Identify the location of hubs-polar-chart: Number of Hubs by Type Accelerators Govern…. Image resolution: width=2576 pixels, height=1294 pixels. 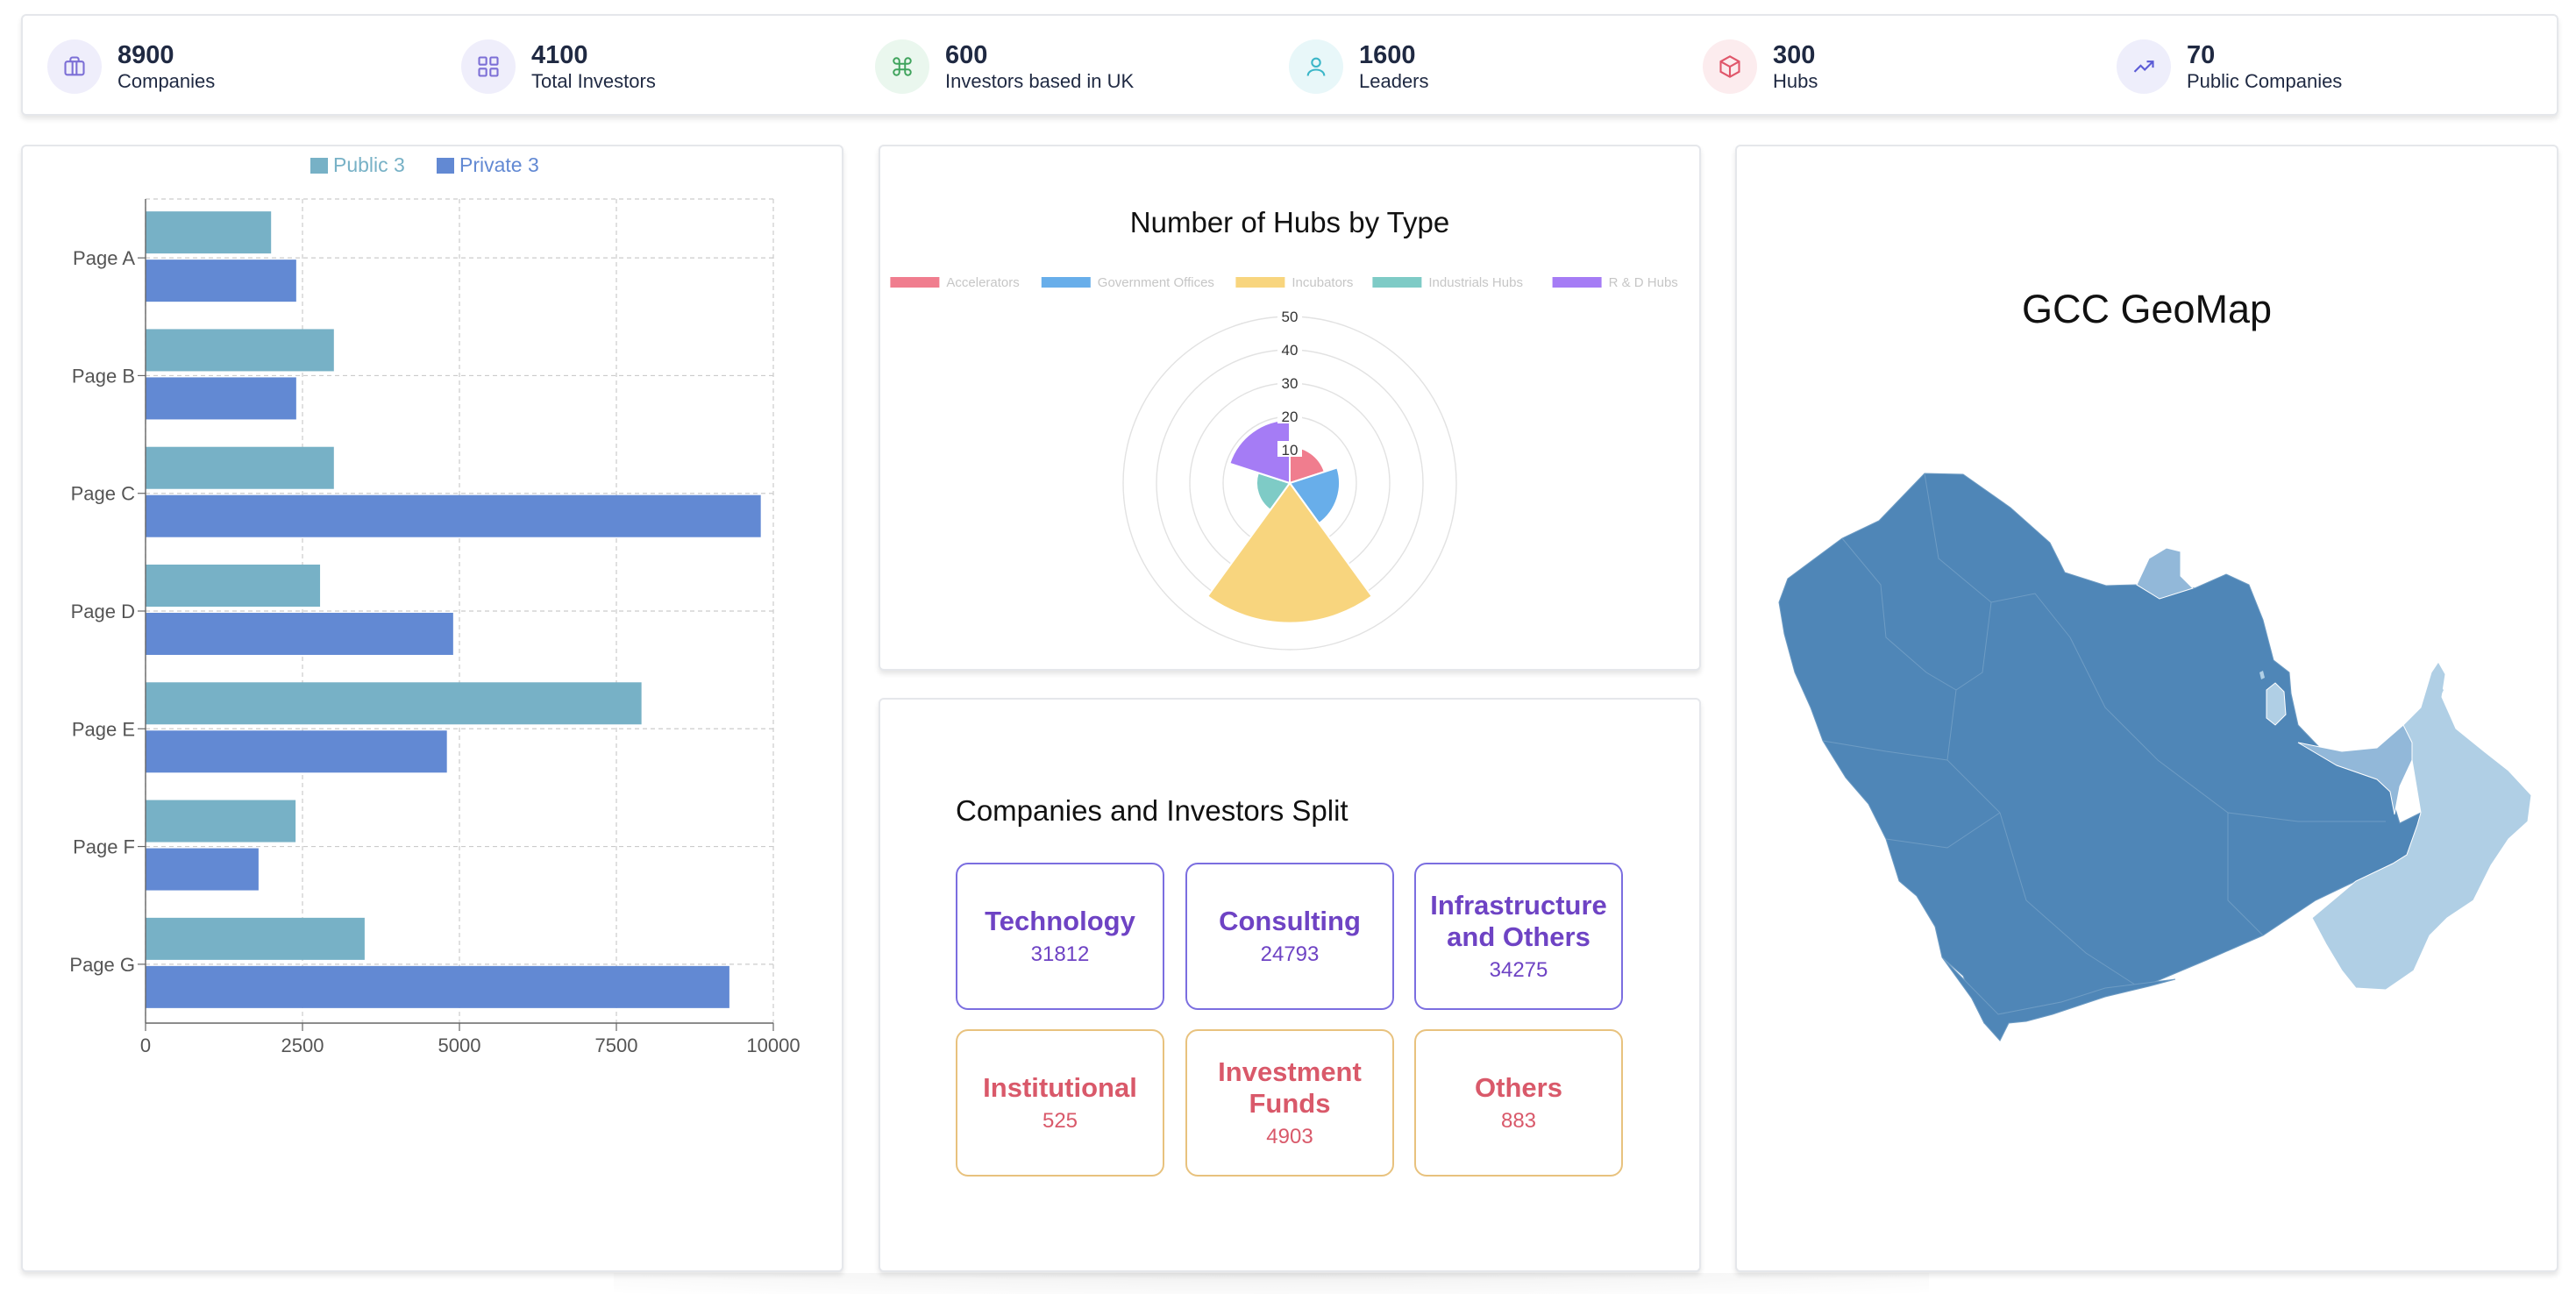
(1284, 429).